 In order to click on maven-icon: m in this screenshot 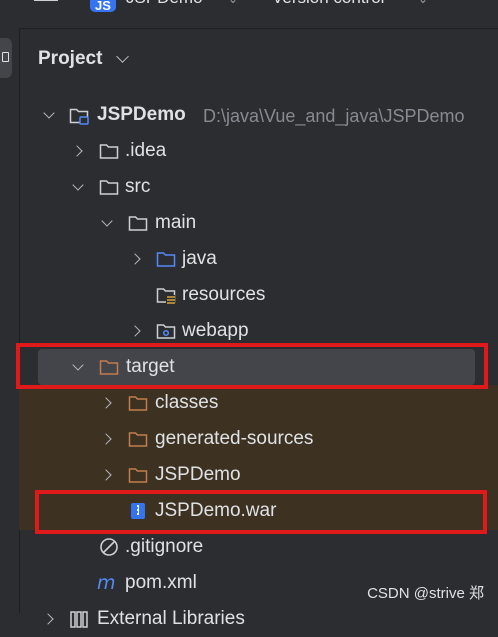, I will do `click(107, 583)`.